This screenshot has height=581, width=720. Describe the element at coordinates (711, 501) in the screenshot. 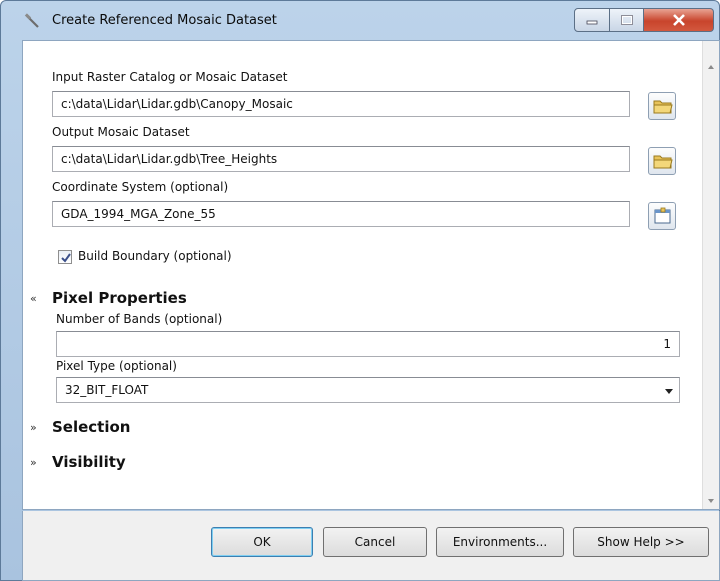

I see `scroll-down-arrow-icon` at that location.